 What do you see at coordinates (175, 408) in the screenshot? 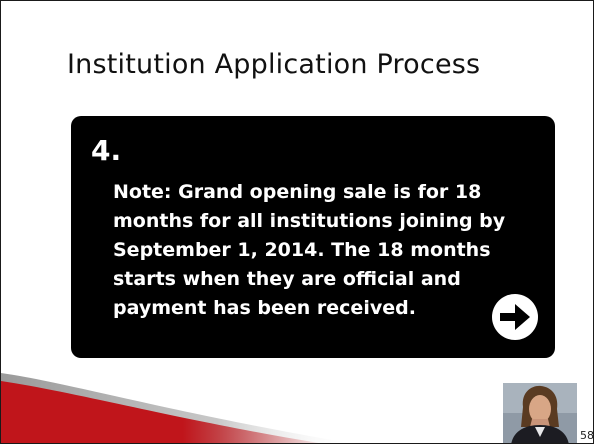
I see `decorative-swoosh` at bounding box center [175, 408].